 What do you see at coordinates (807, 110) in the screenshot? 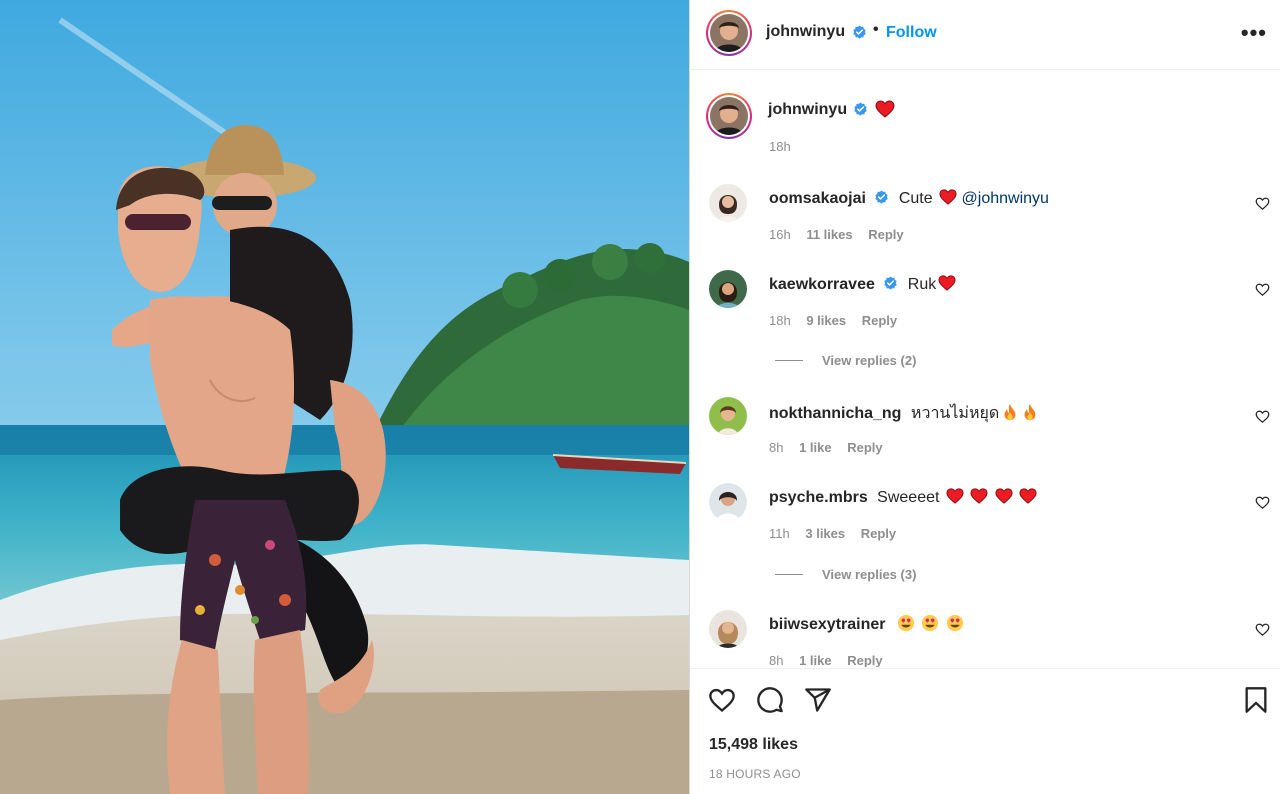
I see `caption-username: johnwinyu` at bounding box center [807, 110].